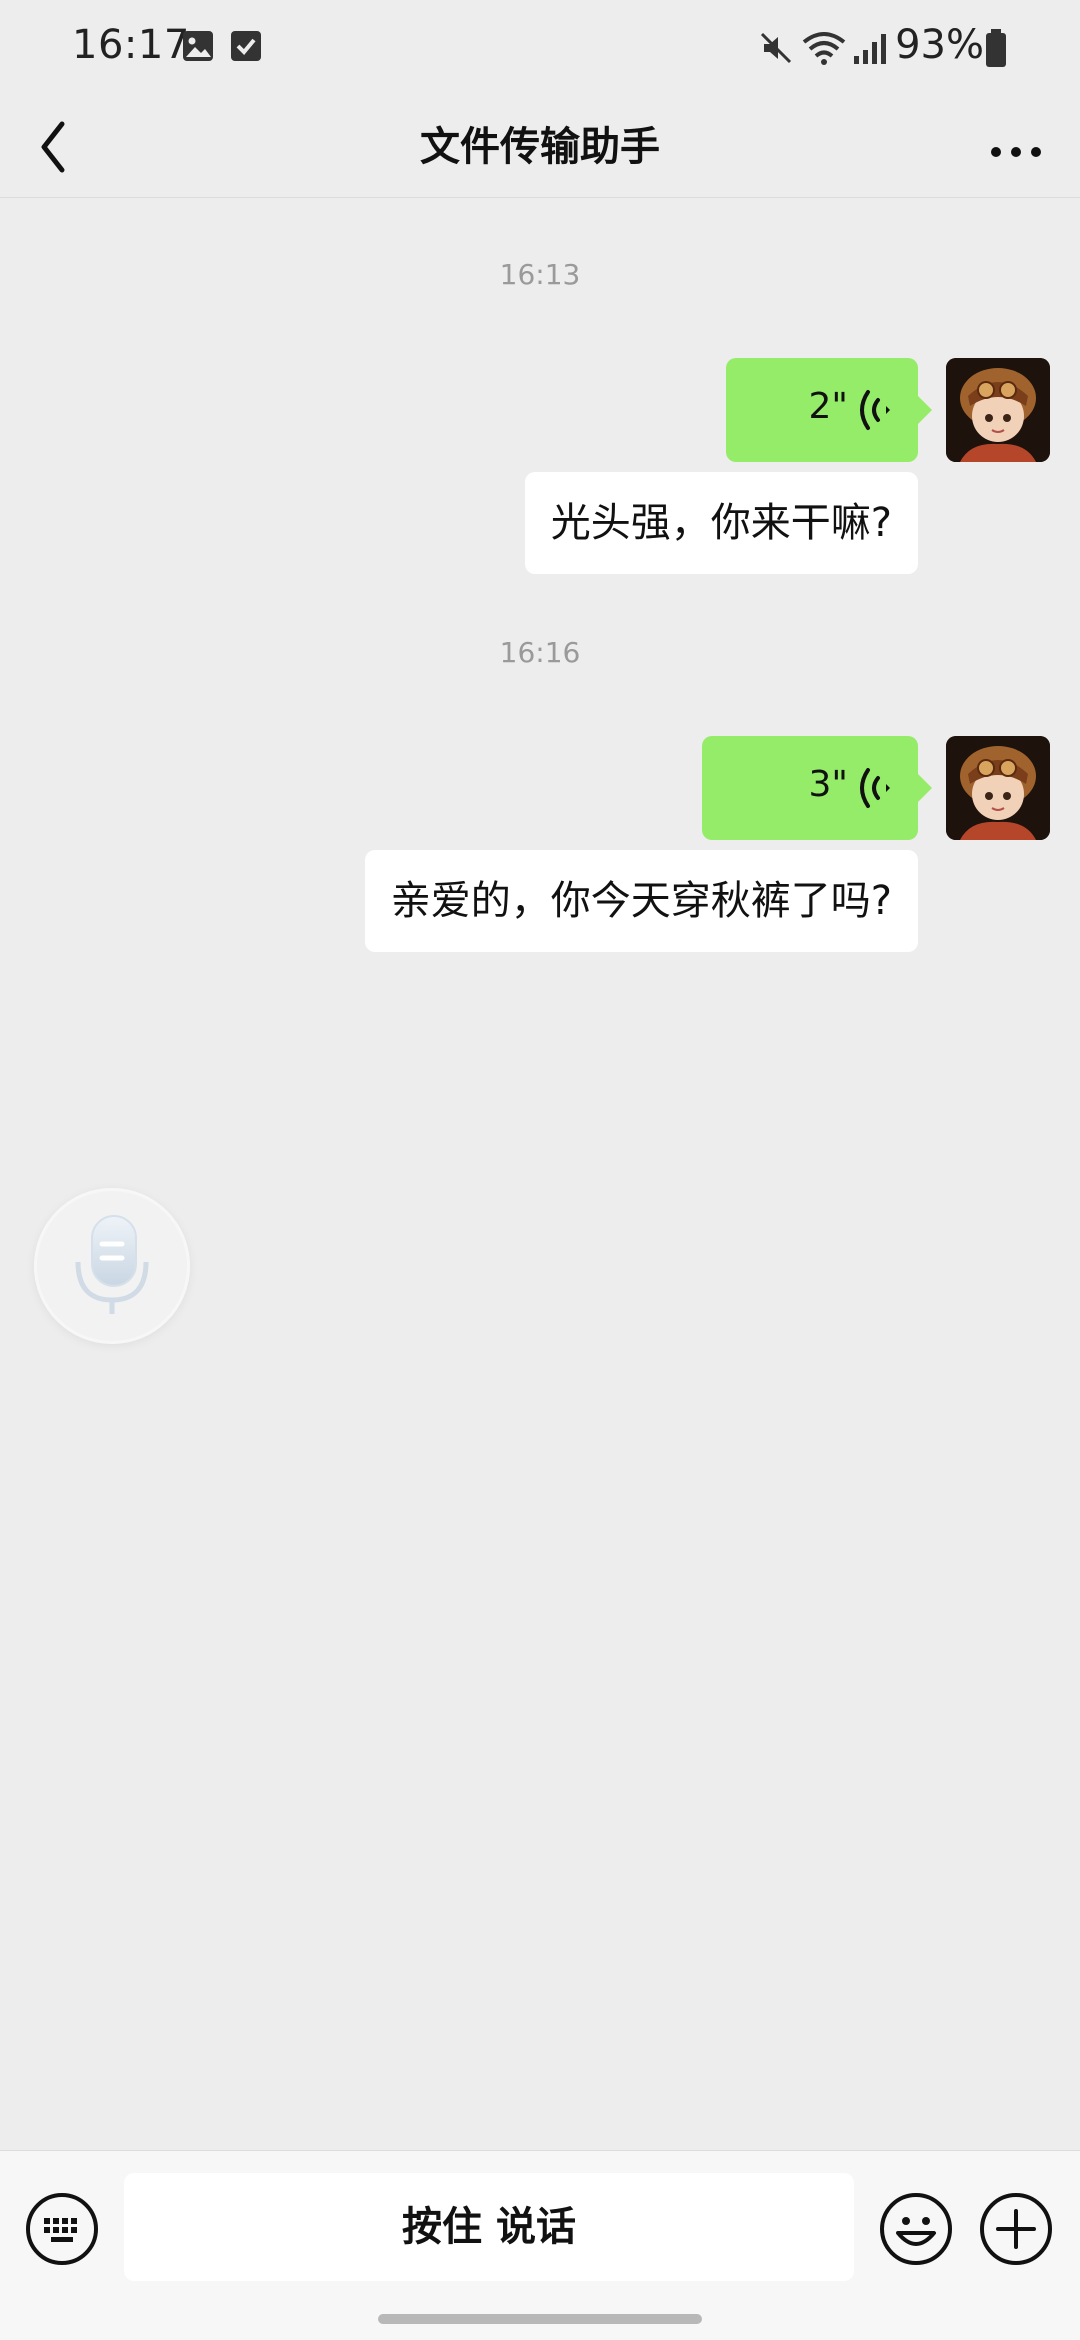 Image resolution: width=1080 pixels, height=2340 pixels. I want to click on voice-duration: 2", so click(828, 406).